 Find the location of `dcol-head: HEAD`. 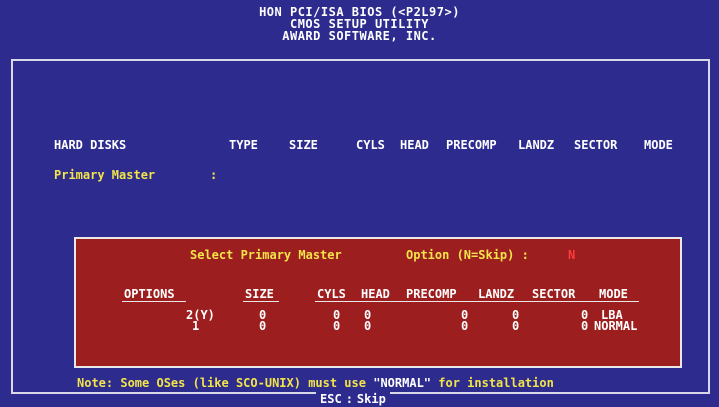

dcol-head: HEAD is located at coordinates (375, 294).